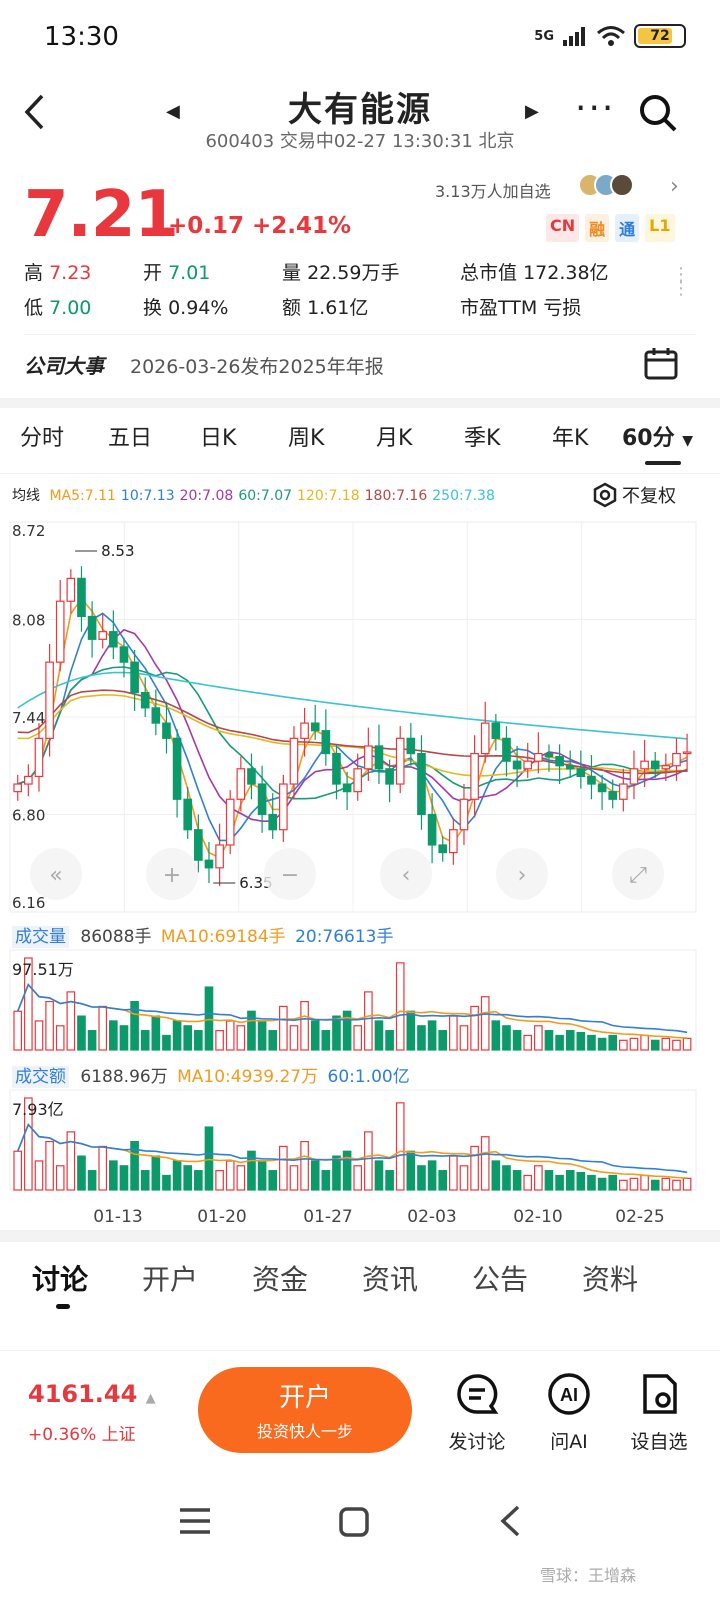 The image size is (720, 1600). I want to click on menu-icon, so click(195, 1521).